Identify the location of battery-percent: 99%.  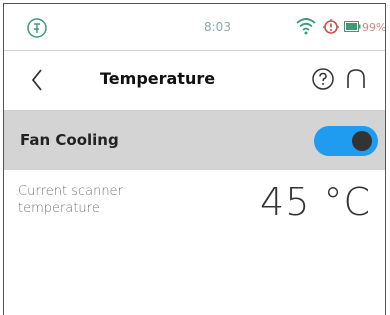
(374, 27).